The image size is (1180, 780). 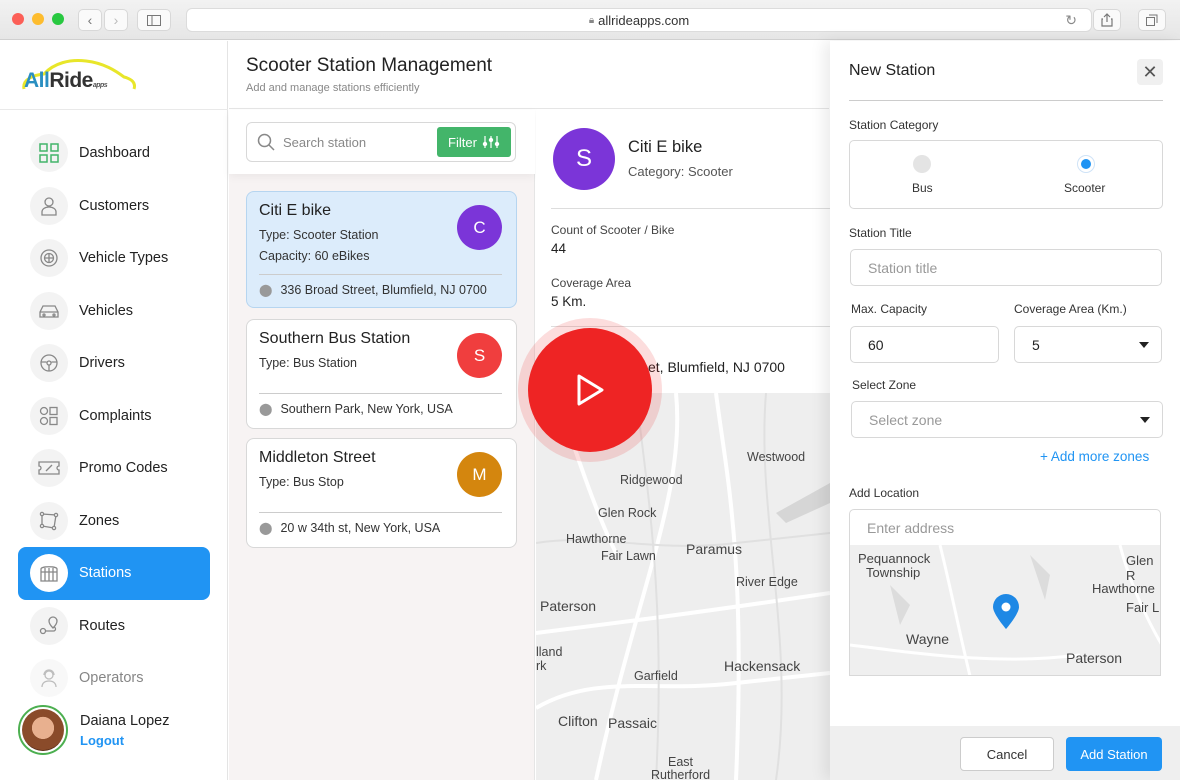 I want to click on address-bar: 🔒︎ allrideapps.com ↻, so click(x=639, y=20).